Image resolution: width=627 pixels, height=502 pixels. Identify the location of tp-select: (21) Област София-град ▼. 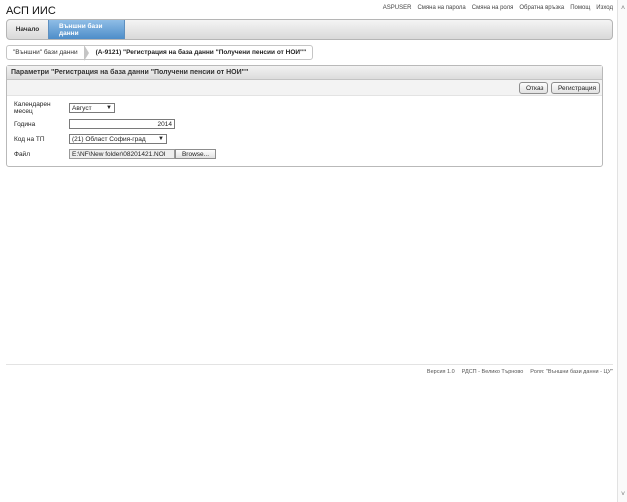
(118, 139).